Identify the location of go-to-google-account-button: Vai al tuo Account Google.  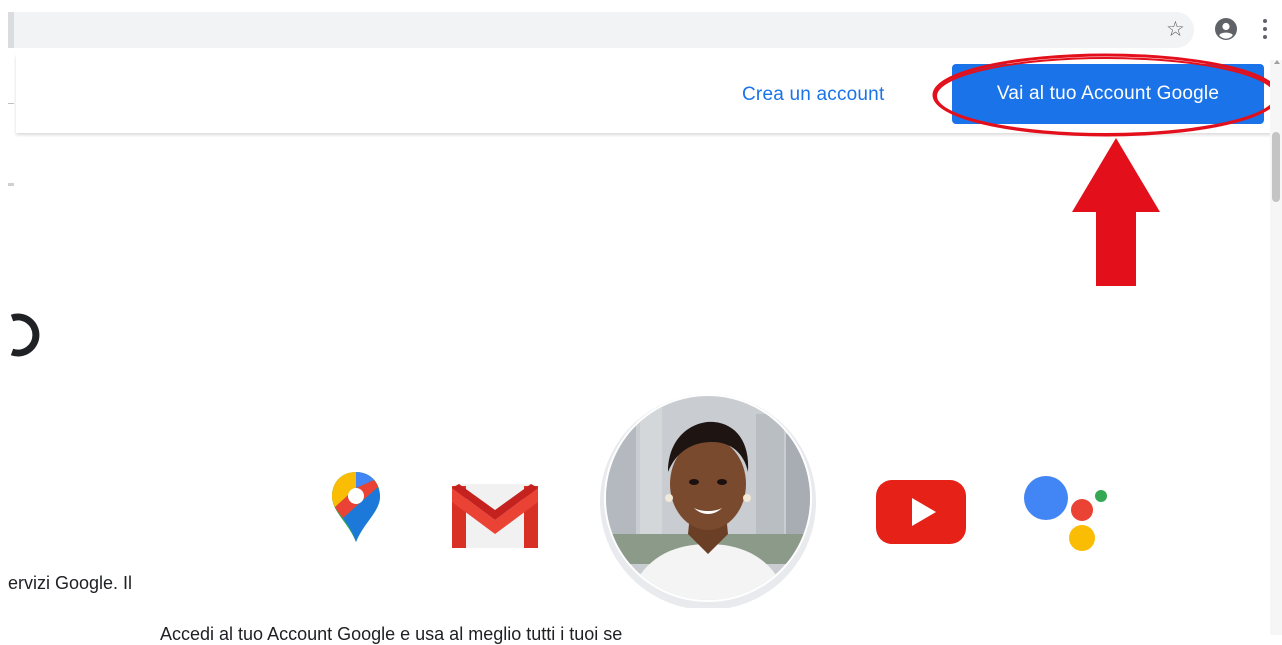
(1108, 94).